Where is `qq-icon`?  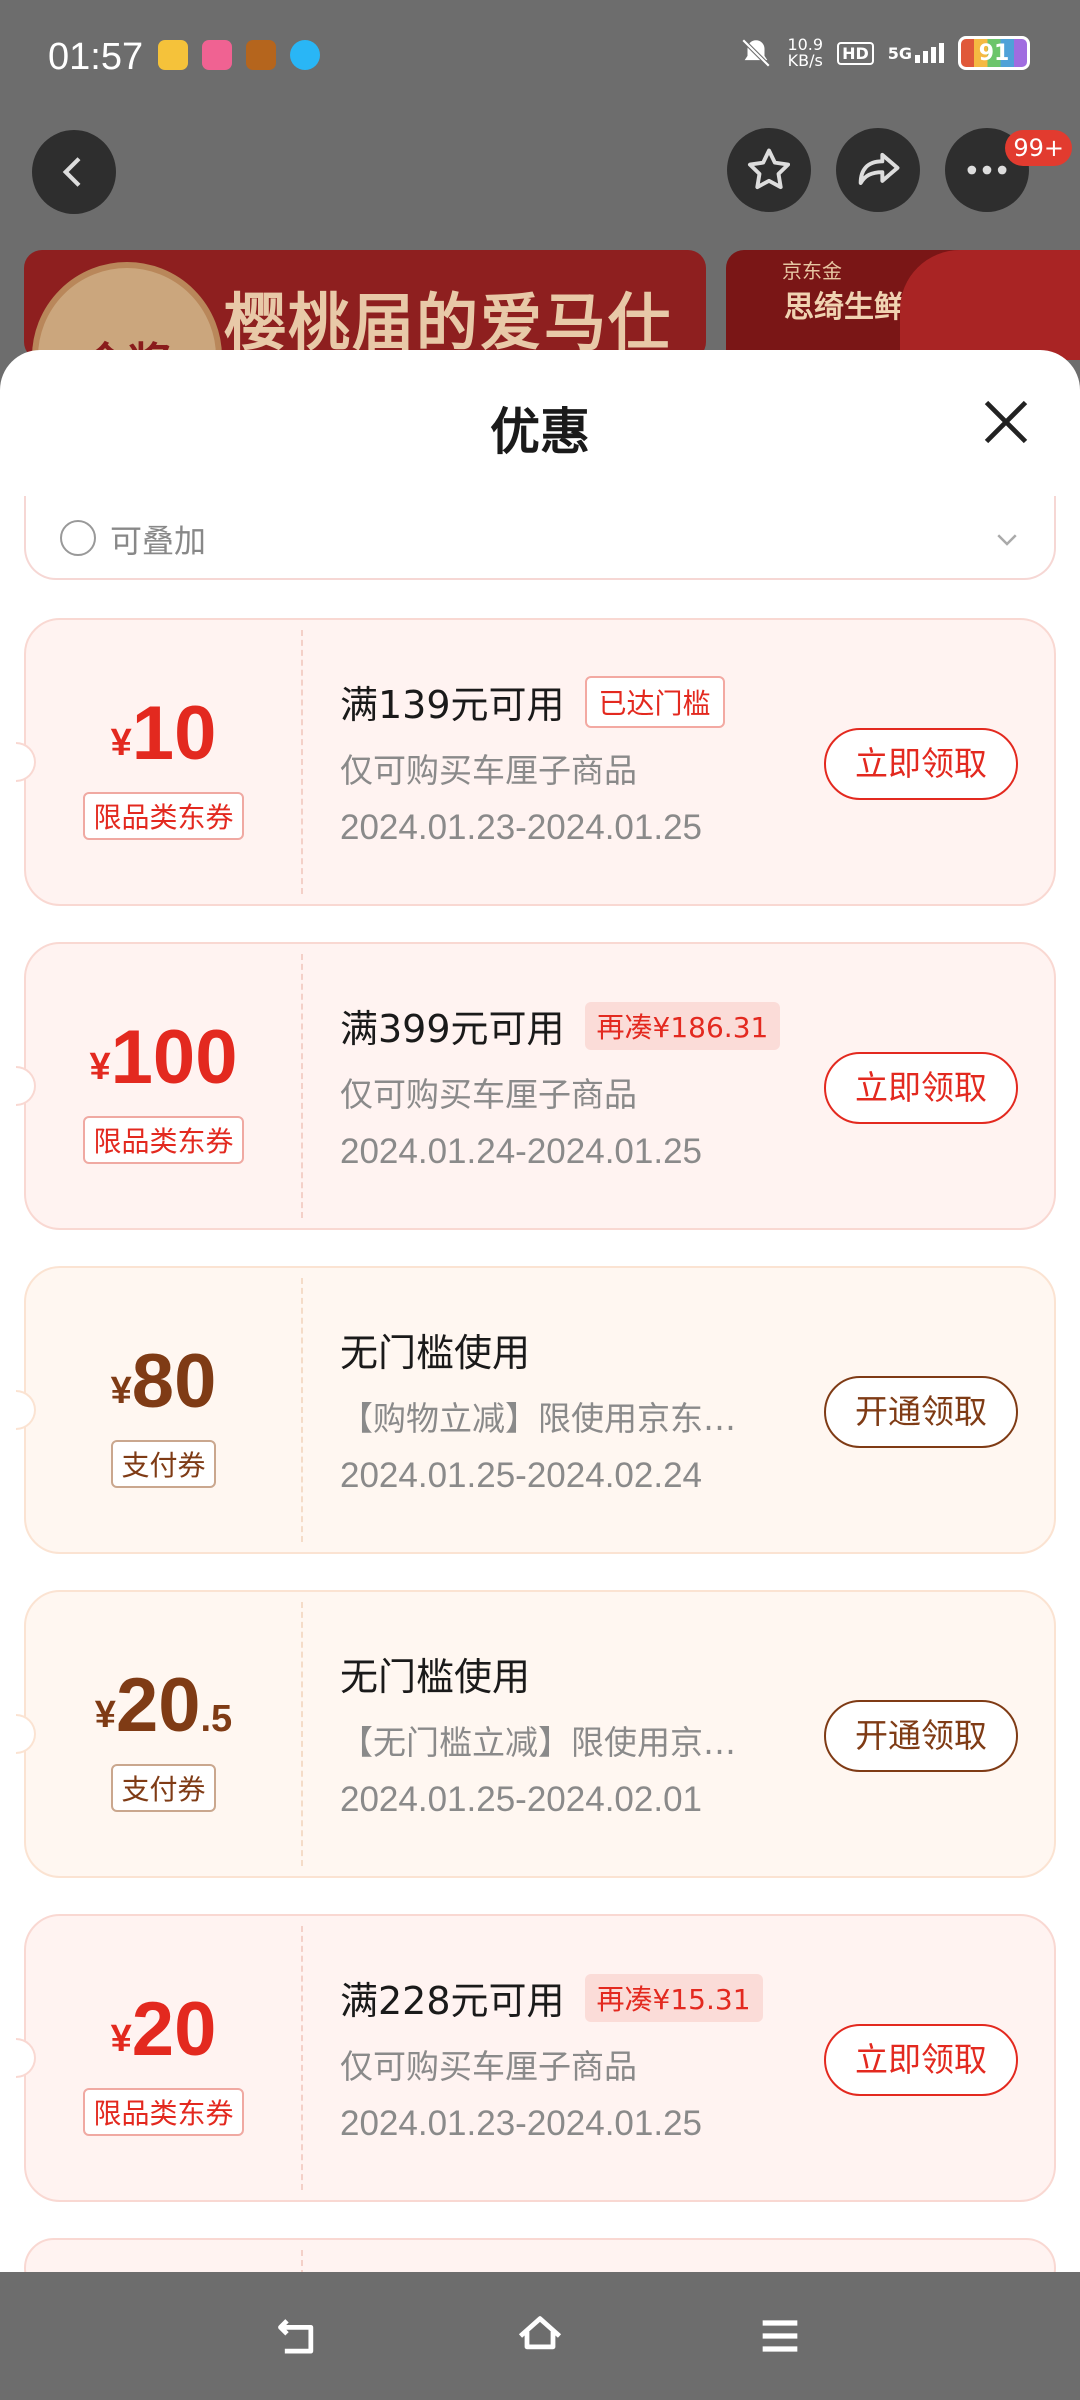
qq-icon is located at coordinates (305, 55).